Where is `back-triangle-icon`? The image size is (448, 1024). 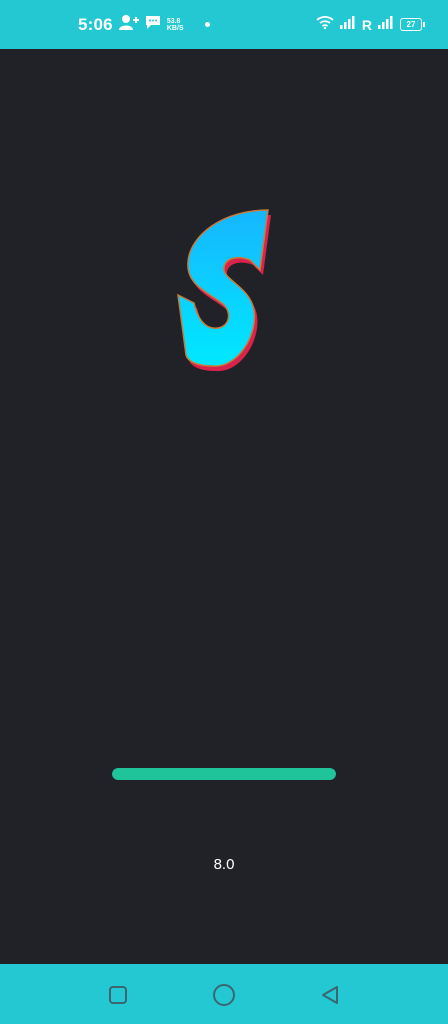
back-triangle-icon is located at coordinates (330, 995).